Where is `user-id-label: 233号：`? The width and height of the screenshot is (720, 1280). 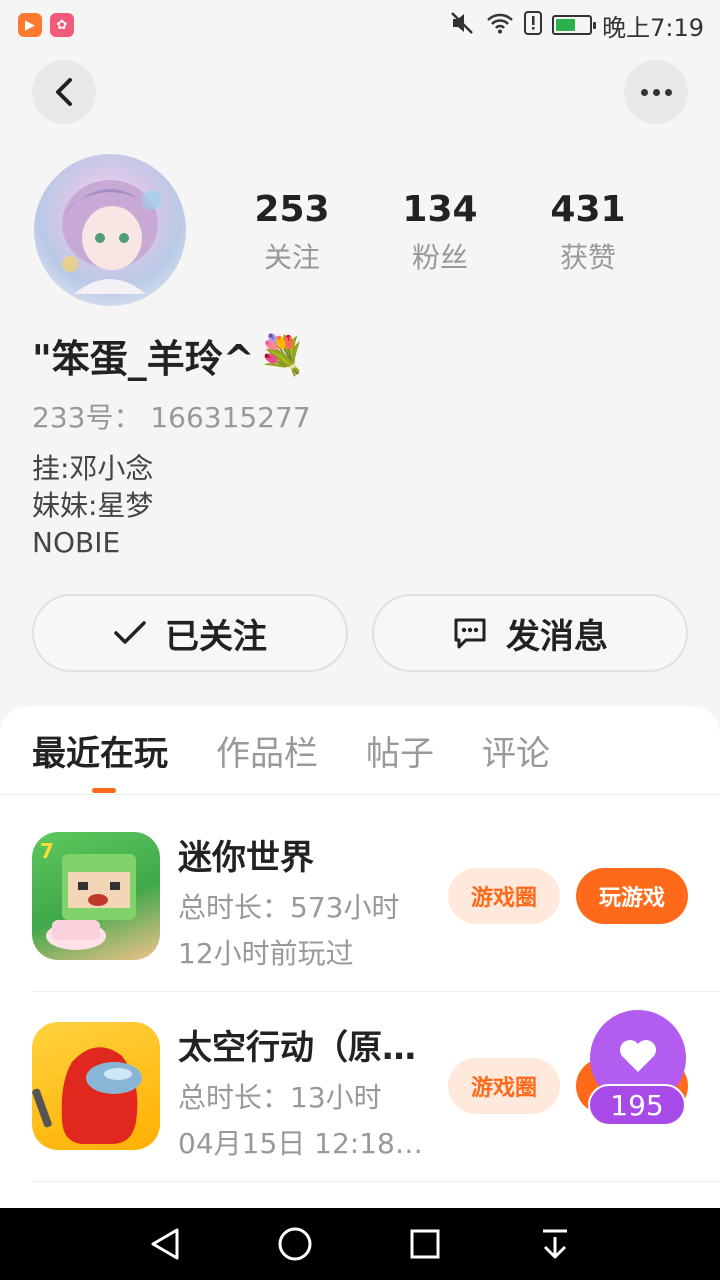 user-id-label: 233号： is located at coordinates (87, 417).